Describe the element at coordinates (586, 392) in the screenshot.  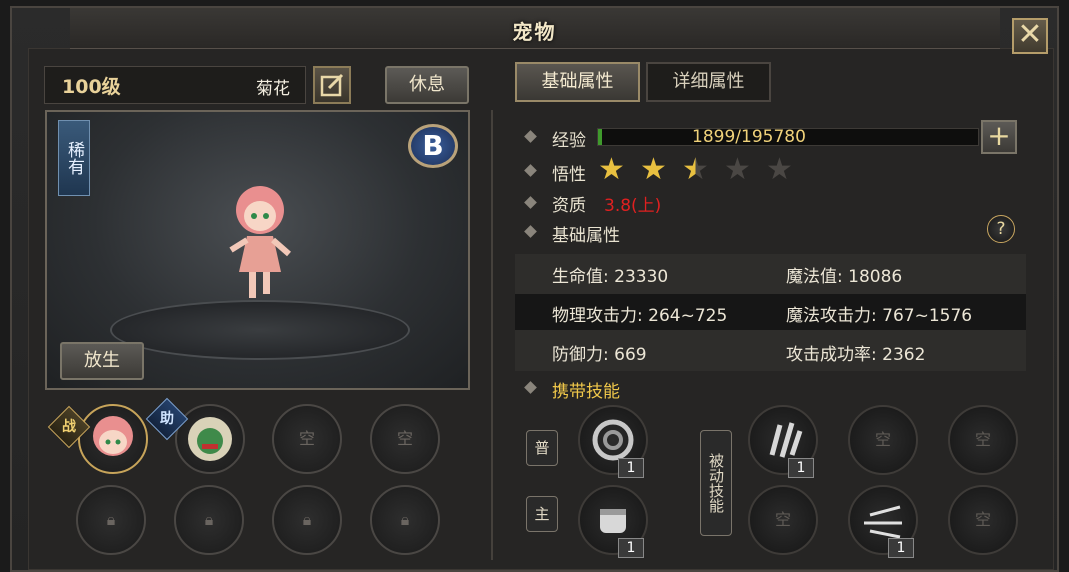
I see `carried-skills-title: 携带技能` at that location.